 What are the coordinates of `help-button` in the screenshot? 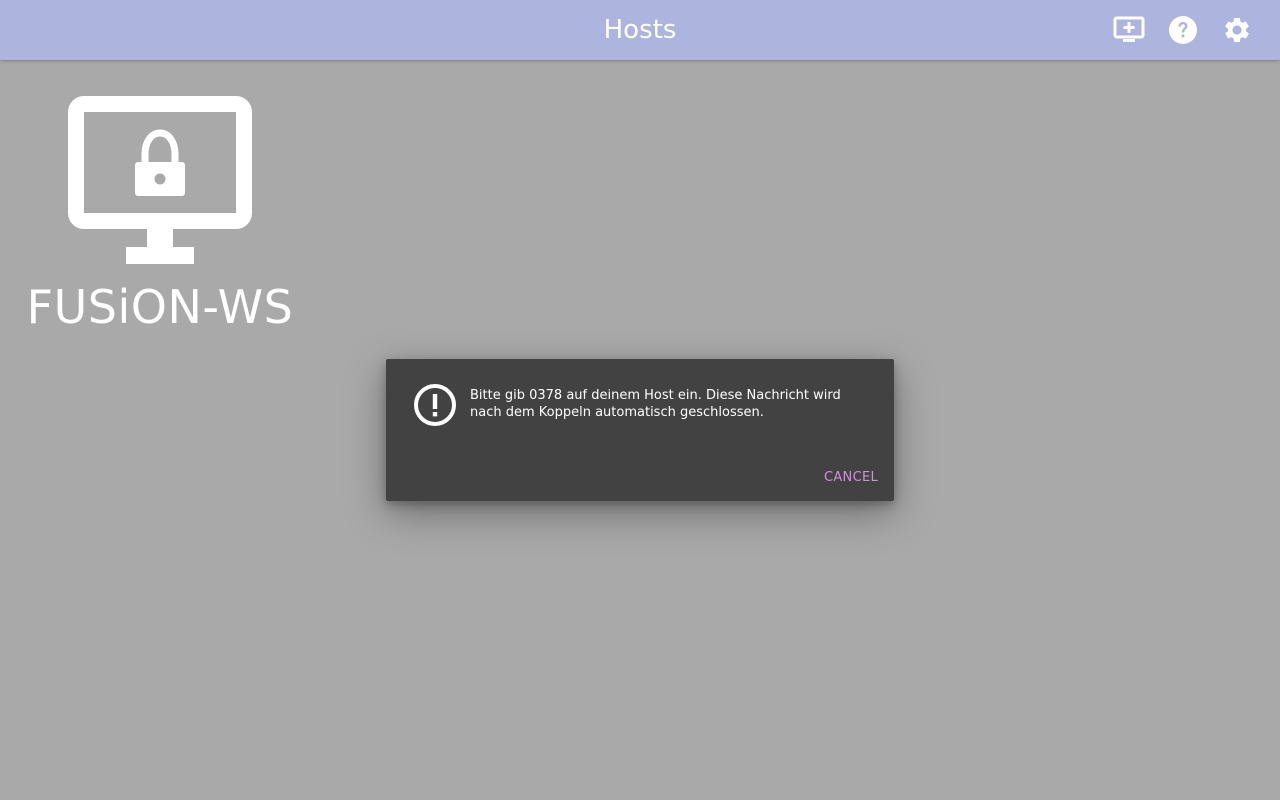 It's located at (1183, 30).